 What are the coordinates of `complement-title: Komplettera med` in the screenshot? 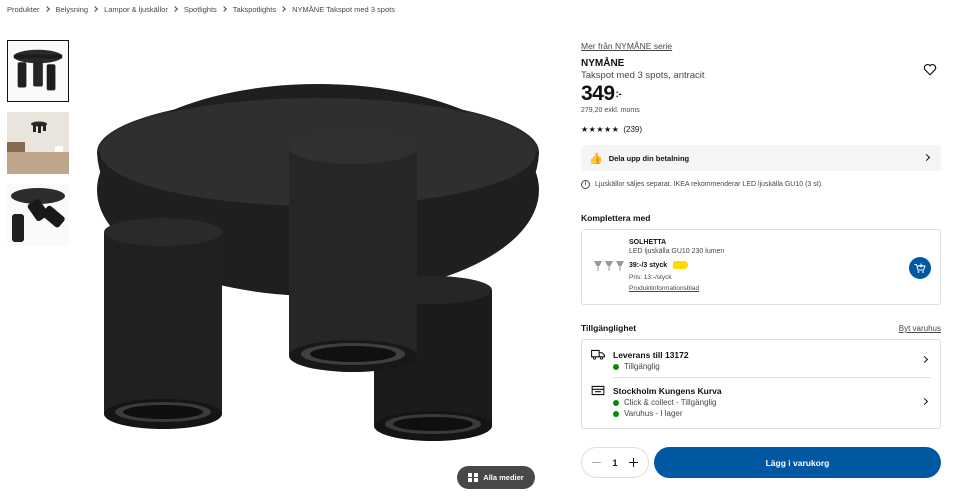 It's located at (616, 218).